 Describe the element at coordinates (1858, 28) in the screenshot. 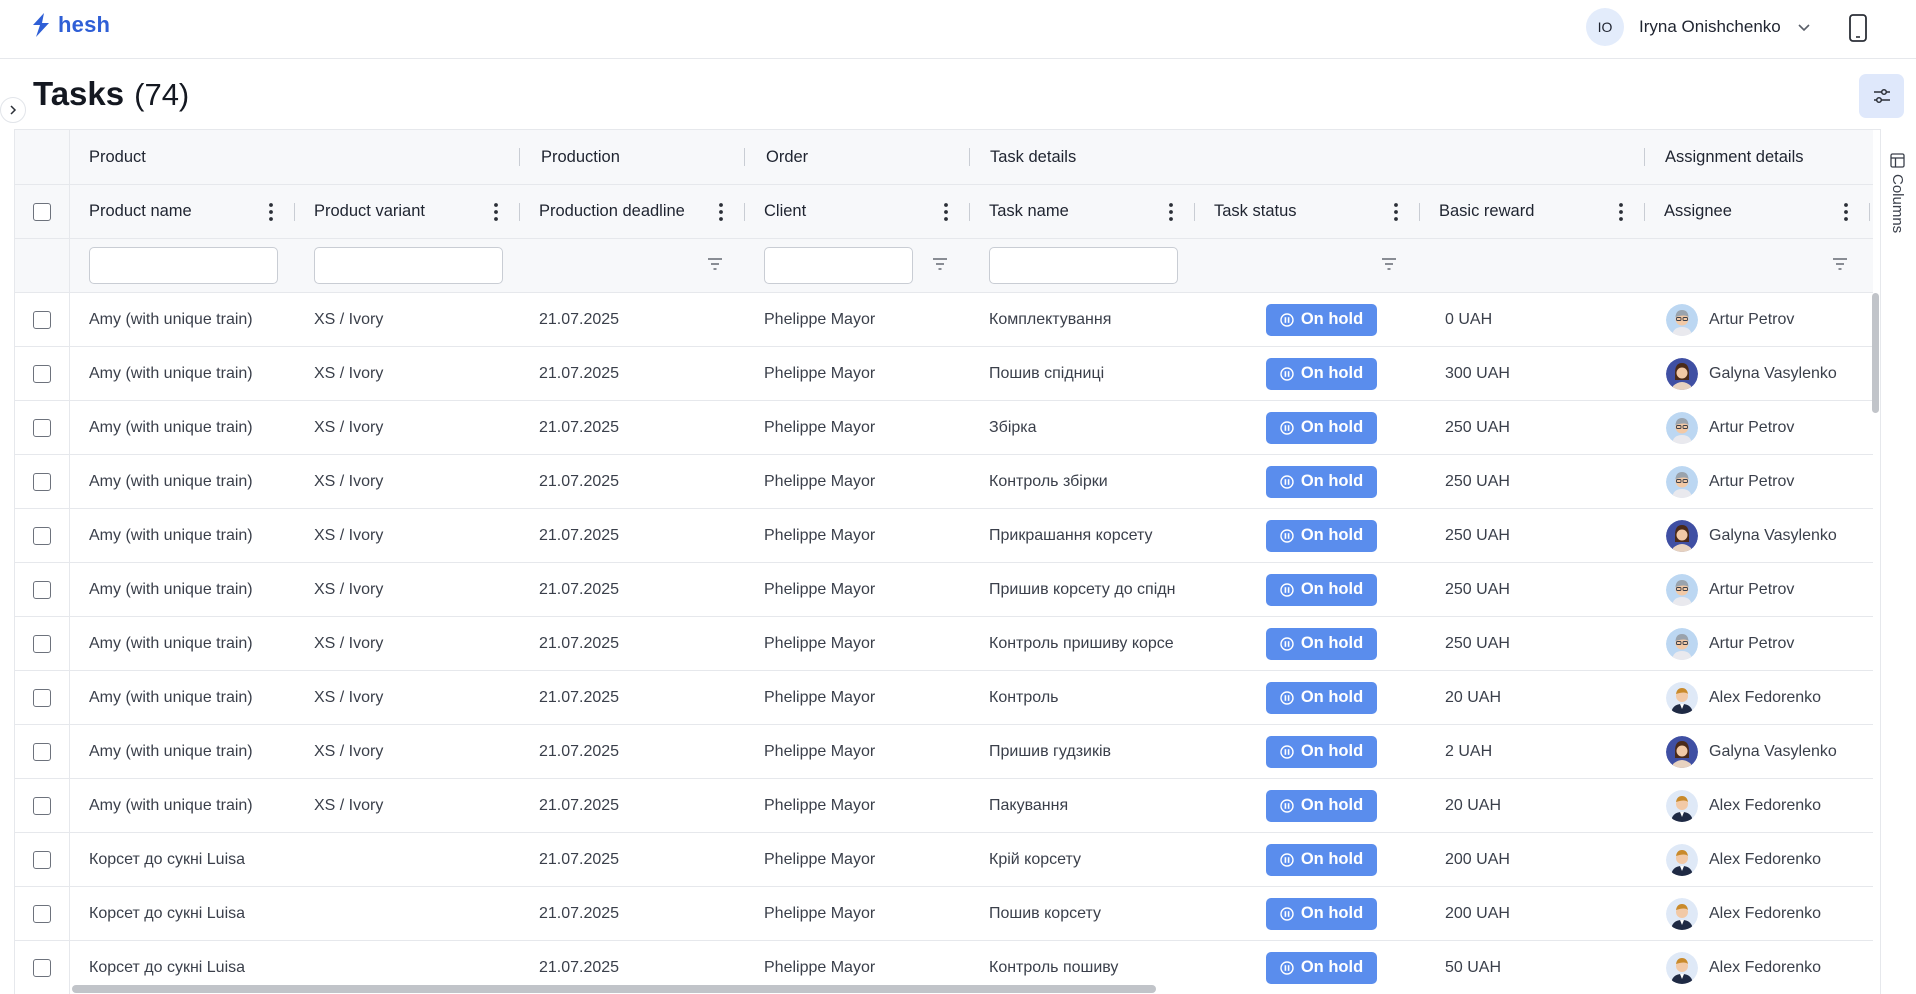

I see `mobile-device-icon` at that location.